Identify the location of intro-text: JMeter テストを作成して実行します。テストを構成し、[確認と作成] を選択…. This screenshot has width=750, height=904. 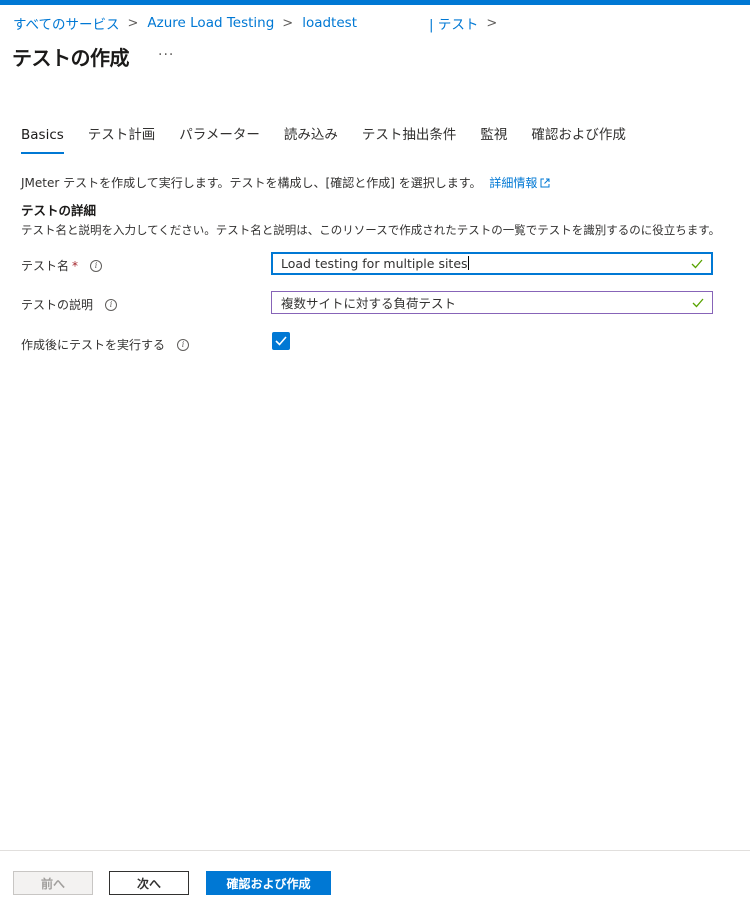
(251, 183).